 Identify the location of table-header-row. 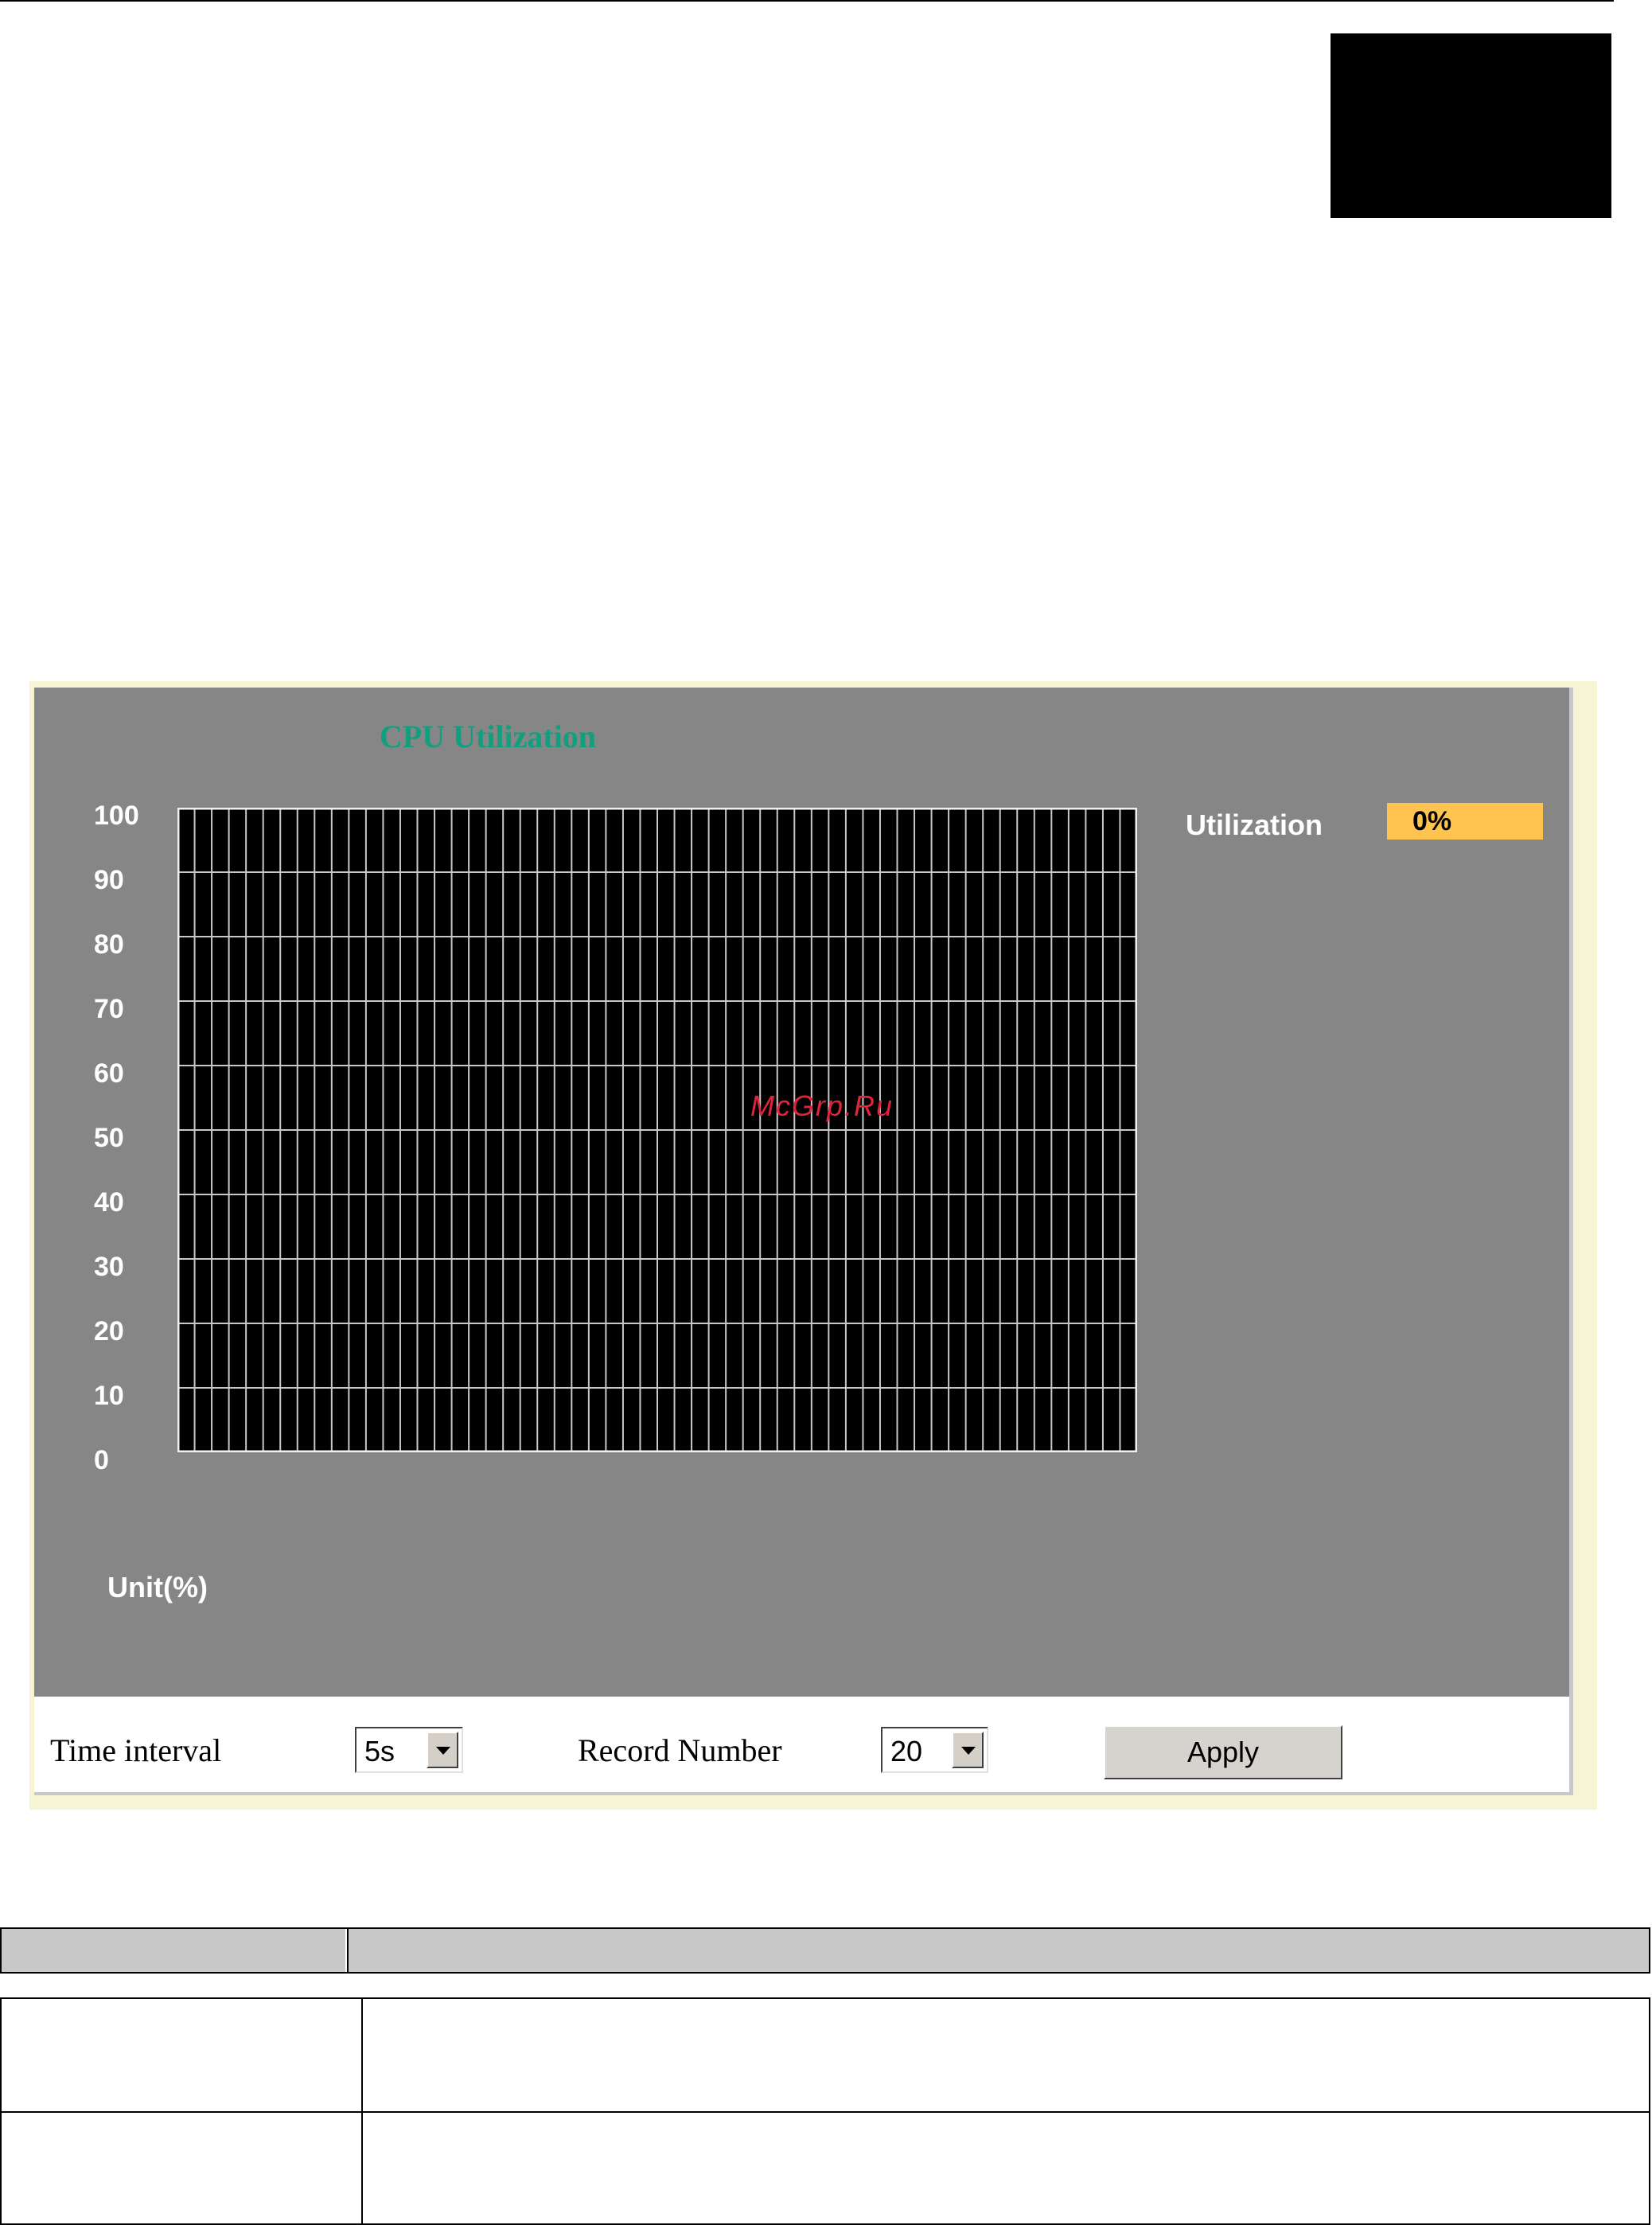
(825, 1950).